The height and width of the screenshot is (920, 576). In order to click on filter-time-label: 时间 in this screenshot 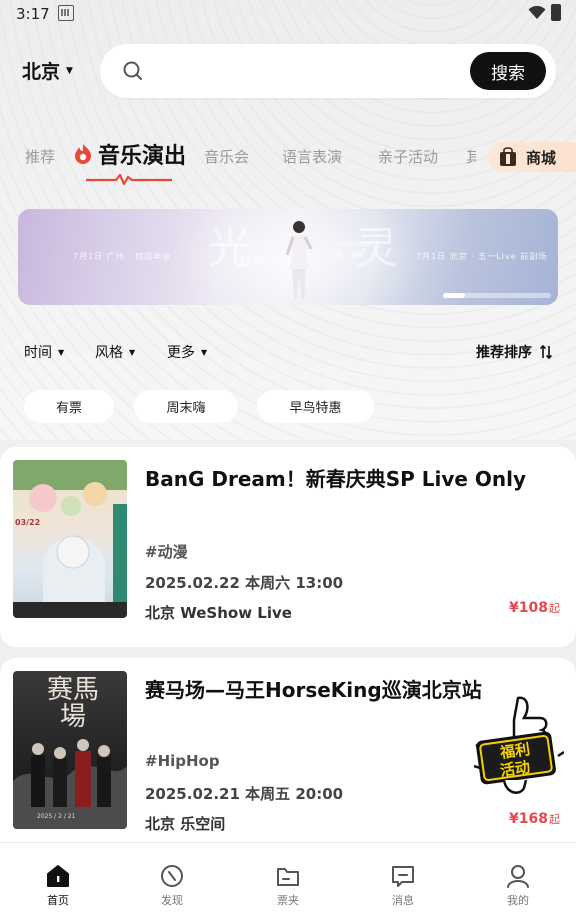, I will do `click(38, 353)`.